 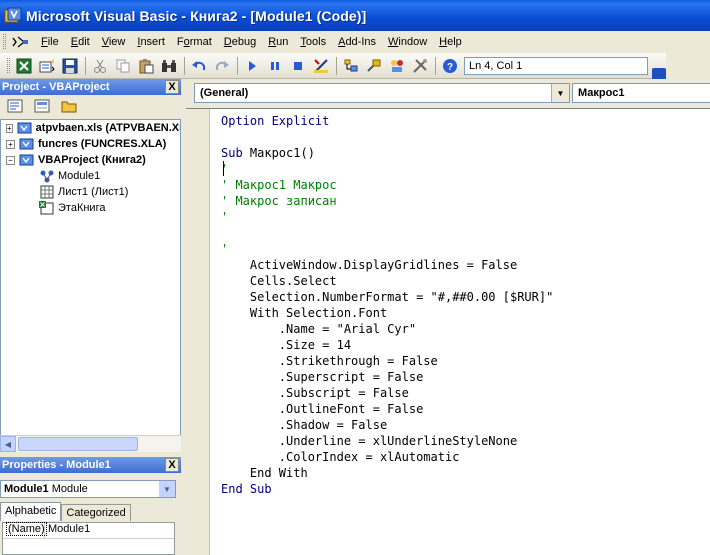 I want to click on menu-file: File, so click(x=50, y=42).